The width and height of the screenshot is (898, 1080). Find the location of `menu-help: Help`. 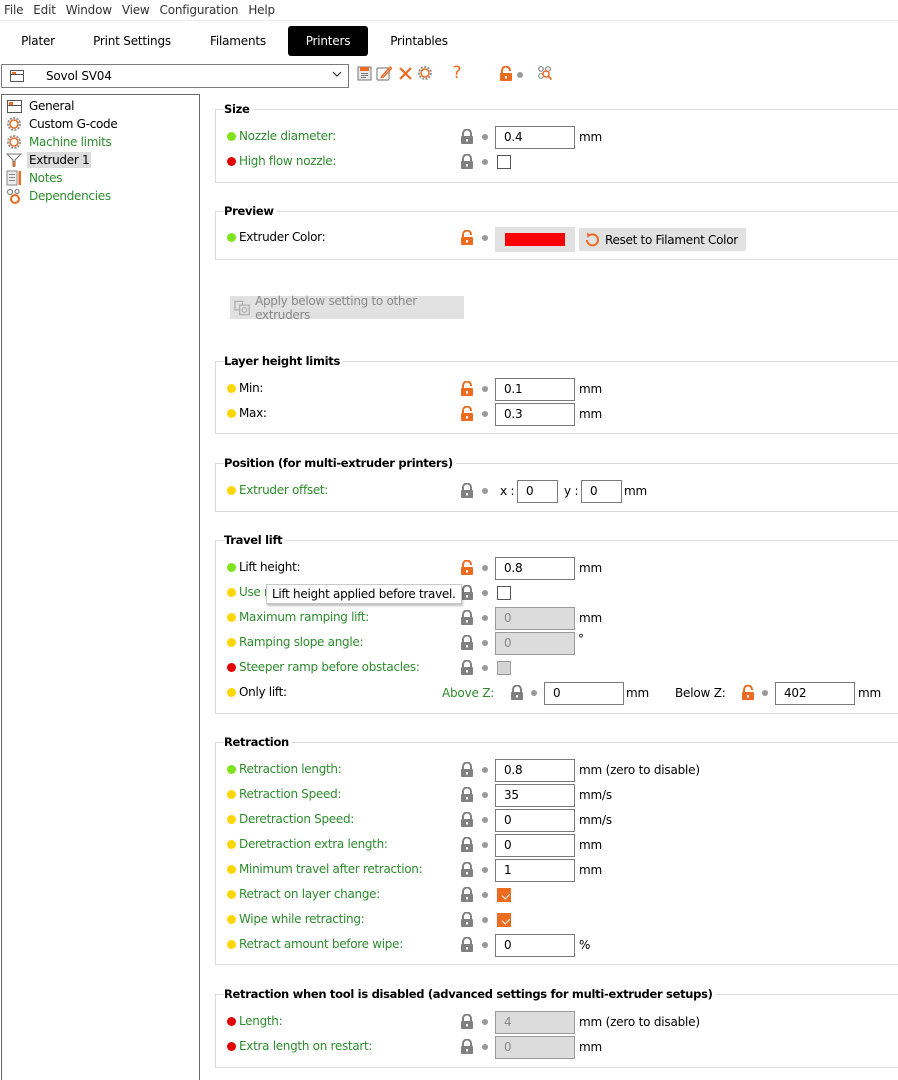

menu-help: Help is located at coordinates (261, 10).